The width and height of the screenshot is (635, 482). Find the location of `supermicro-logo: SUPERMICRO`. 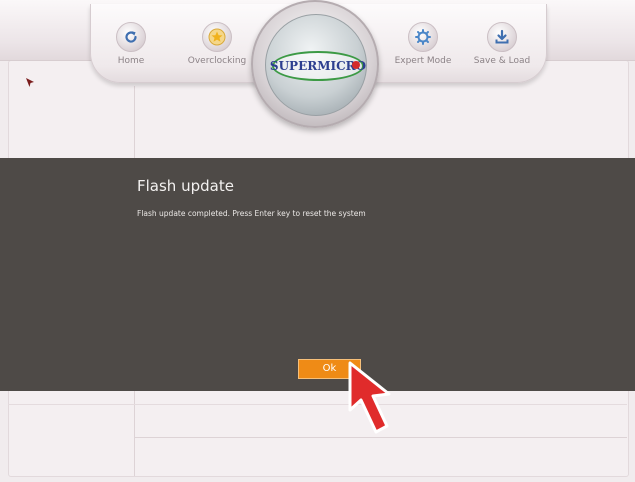

supermicro-logo: SUPERMICRO is located at coordinates (315, 64).